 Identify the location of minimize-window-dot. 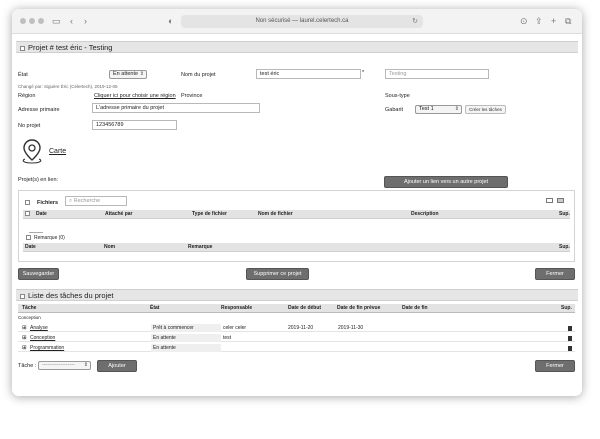
(32, 21).